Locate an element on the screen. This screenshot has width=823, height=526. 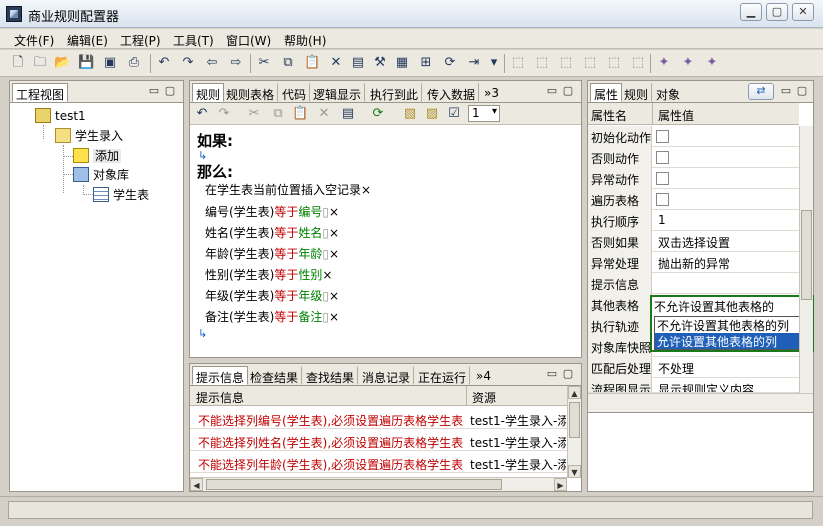
tab-project-view: 工程视图 is located at coordinates (40, 92).